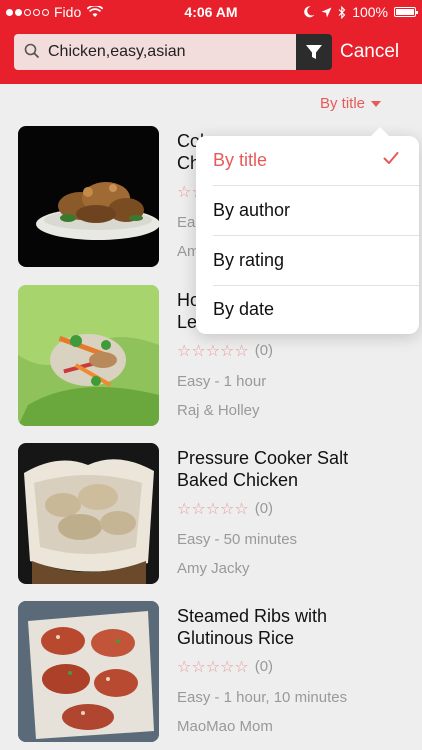 Image resolution: width=422 pixels, height=750 pixels. Describe the element at coordinates (406, 12) in the screenshot. I see `battery-icon` at that location.